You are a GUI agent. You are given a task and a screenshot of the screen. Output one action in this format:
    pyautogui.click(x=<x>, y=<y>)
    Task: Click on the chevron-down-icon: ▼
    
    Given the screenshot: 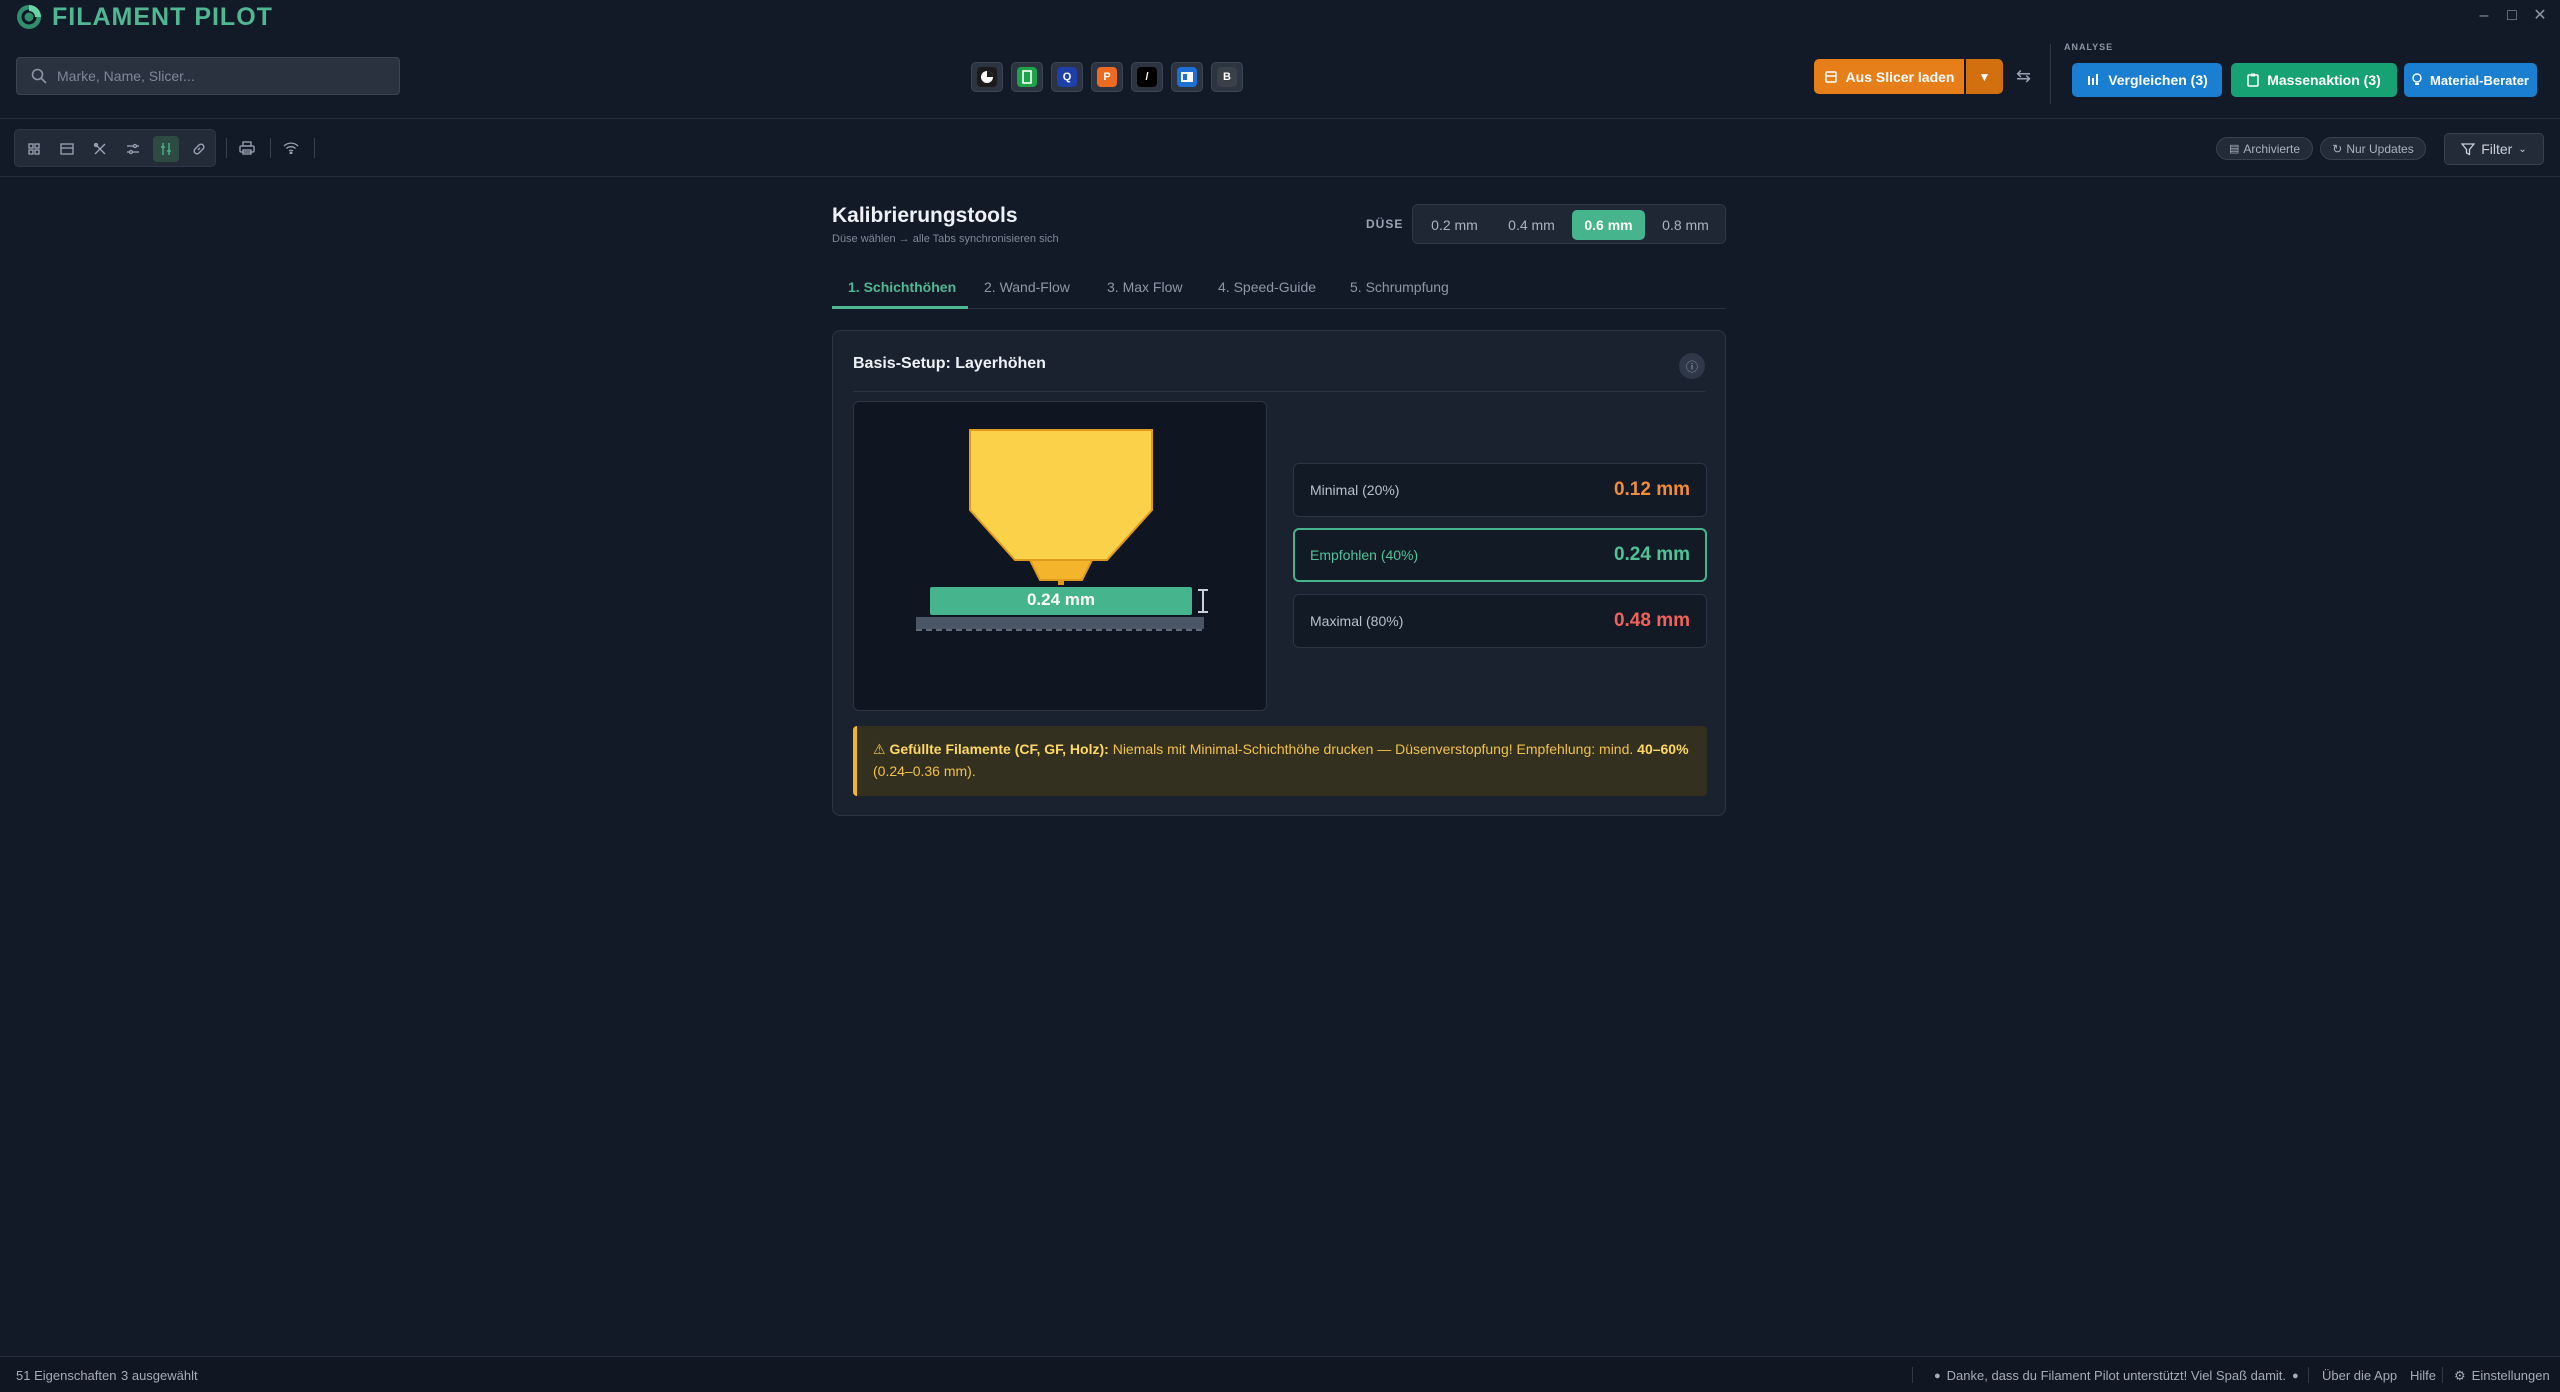 What is the action you would take?
    pyautogui.click(x=1984, y=76)
    